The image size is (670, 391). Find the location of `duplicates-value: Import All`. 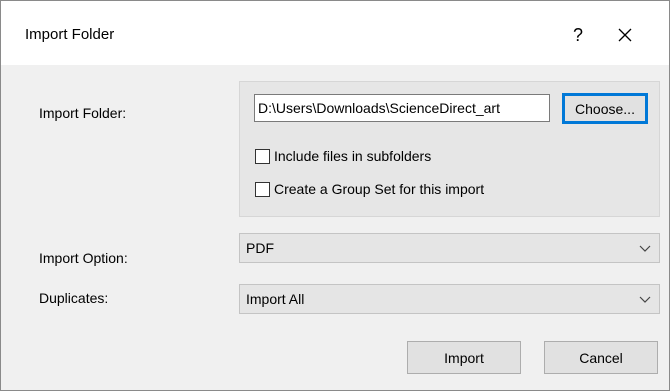

duplicates-value: Import All is located at coordinates (275, 299).